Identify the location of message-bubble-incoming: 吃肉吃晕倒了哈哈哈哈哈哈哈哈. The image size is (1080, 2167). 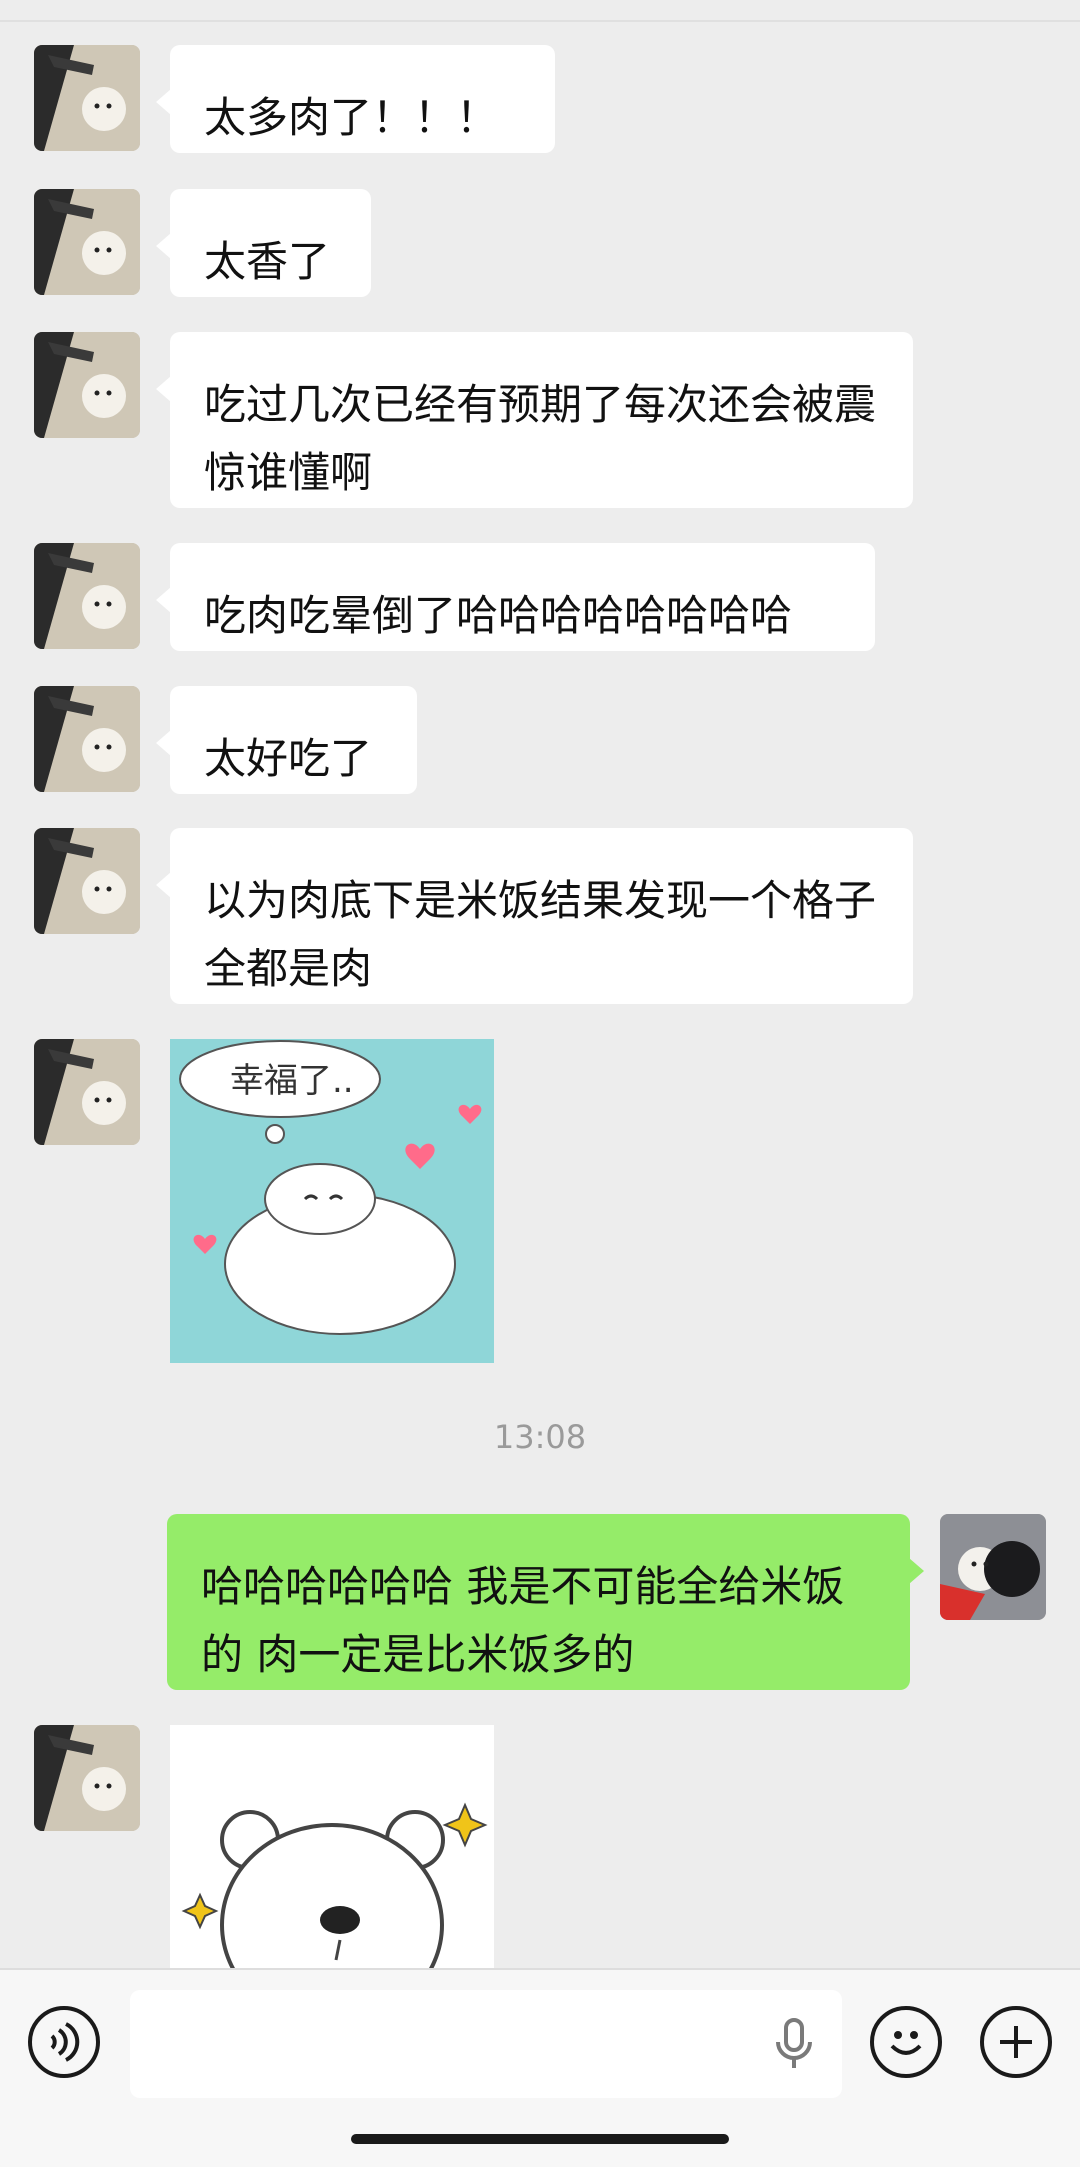
(515, 597).